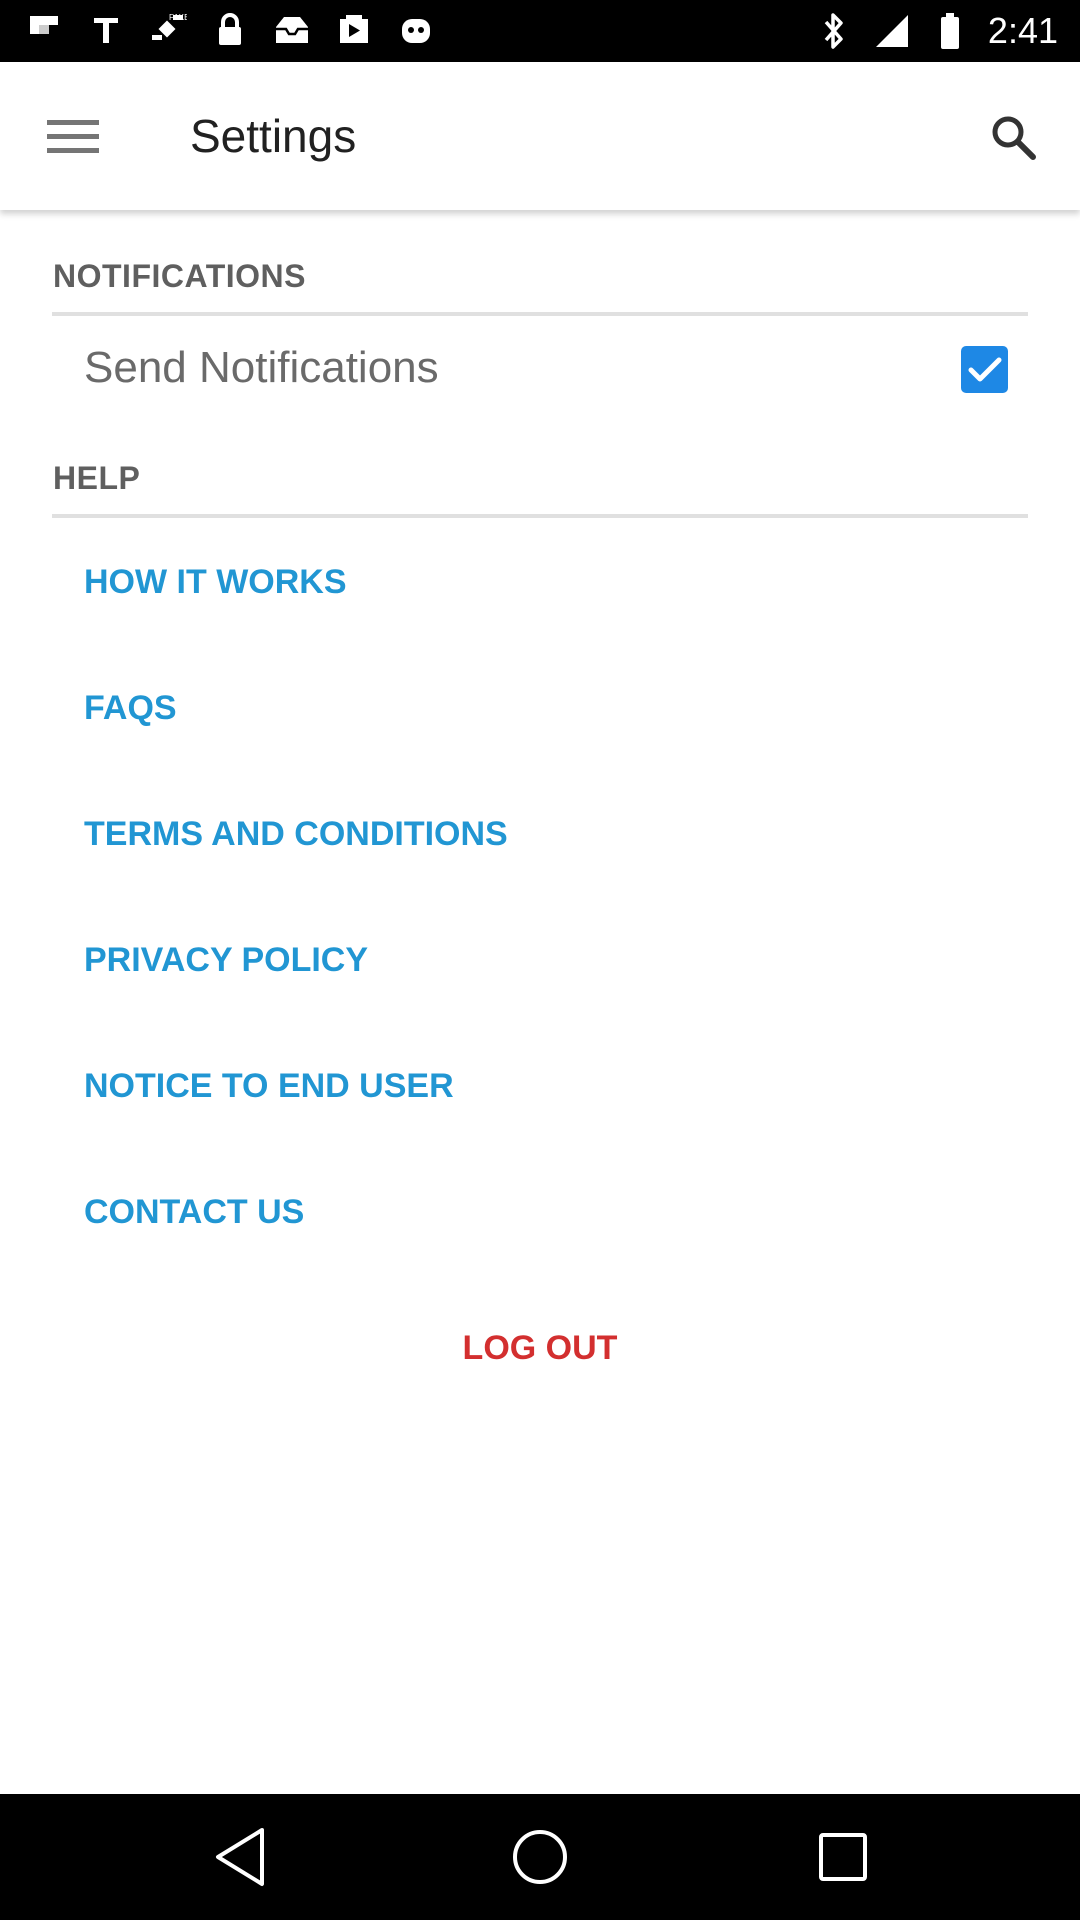 This screenshot has height=1920, width=1080. I want to click on help-divider, so click(540, 516).